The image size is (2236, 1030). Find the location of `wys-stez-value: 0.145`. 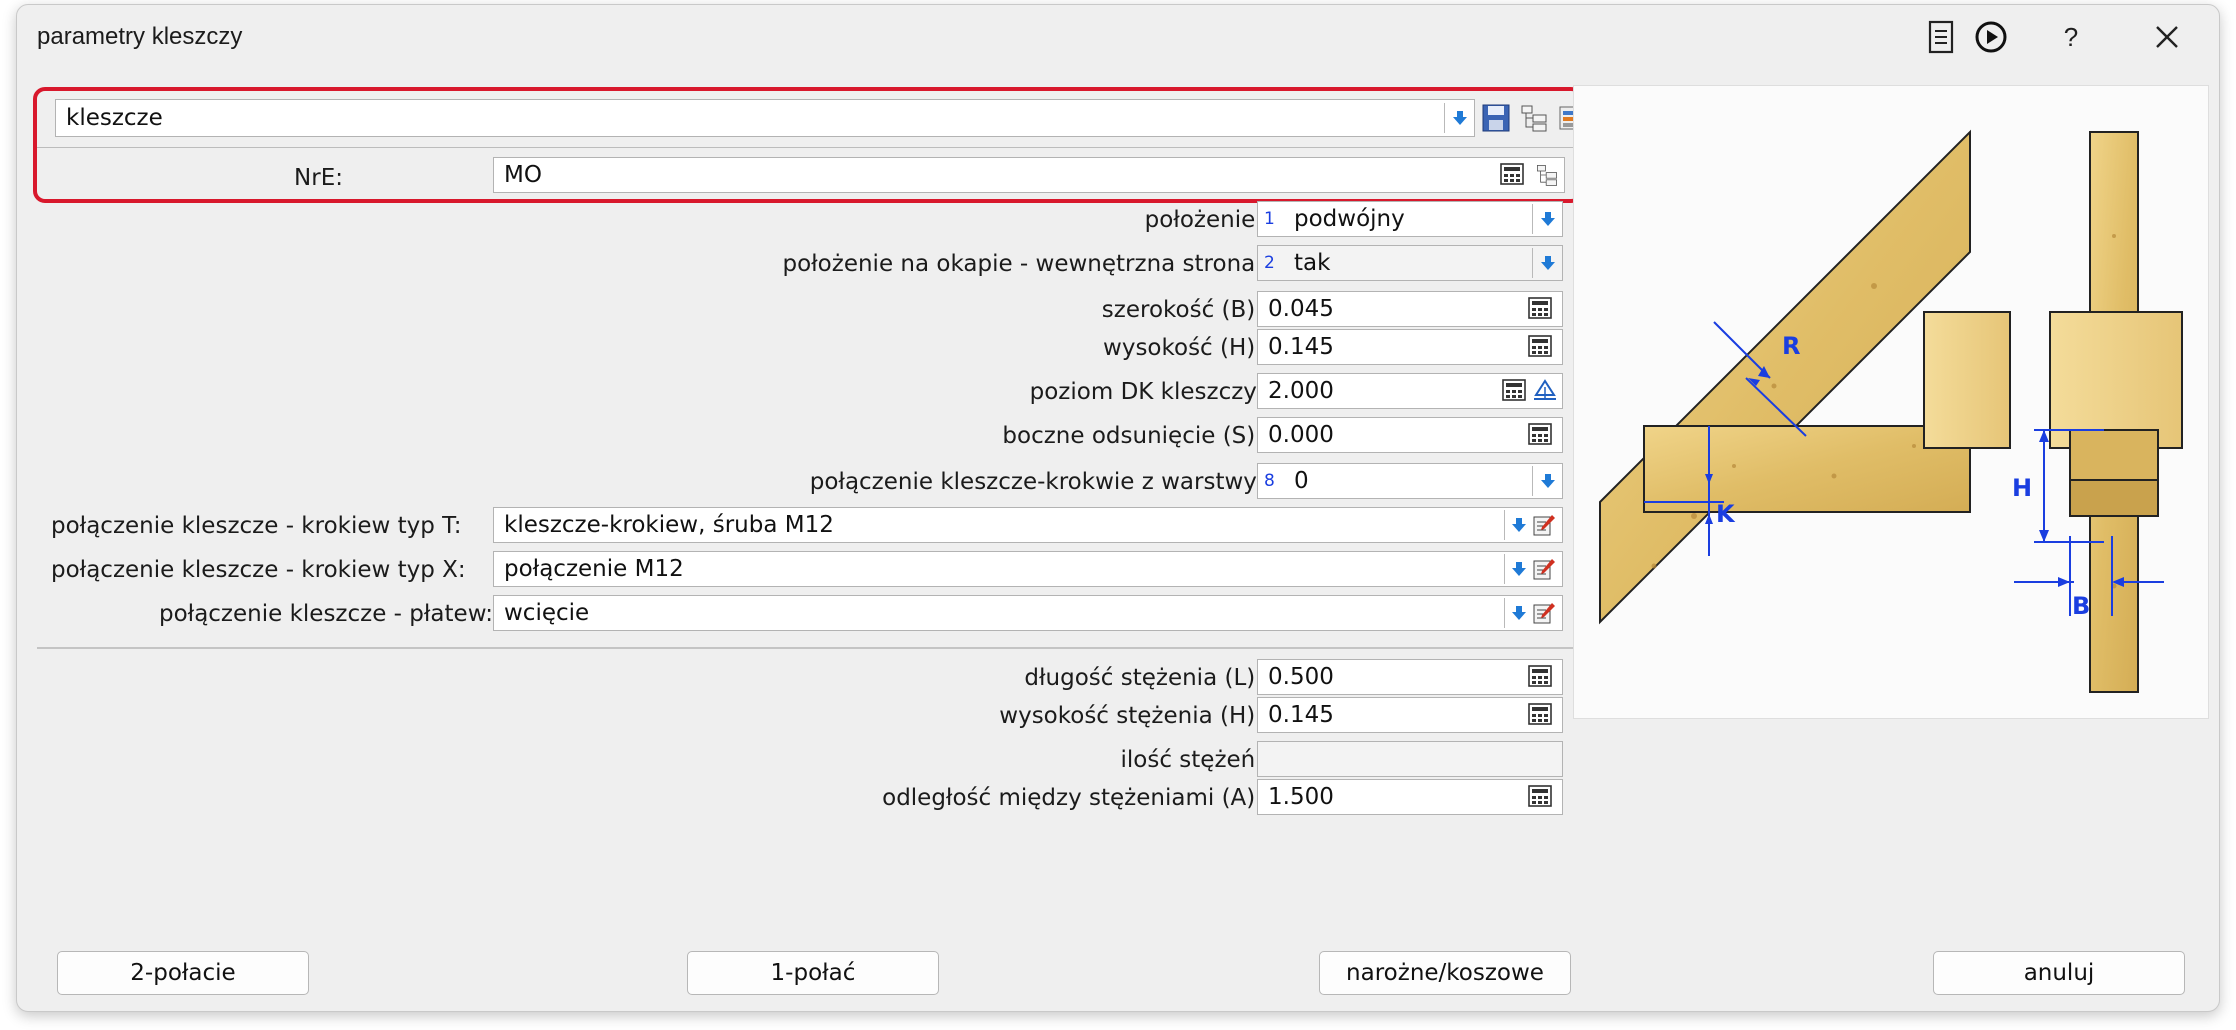

wys-stez-value: 0.145 is located at coordinates (1301, 715).